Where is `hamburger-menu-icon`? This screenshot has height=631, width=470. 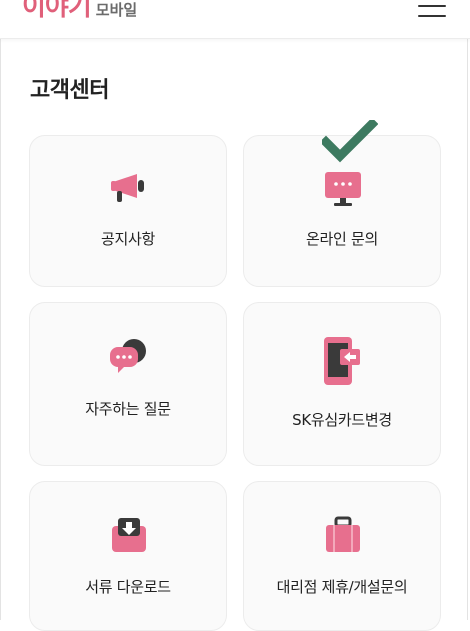 hamburger-menu-icon is located at coordinates (430, 11).